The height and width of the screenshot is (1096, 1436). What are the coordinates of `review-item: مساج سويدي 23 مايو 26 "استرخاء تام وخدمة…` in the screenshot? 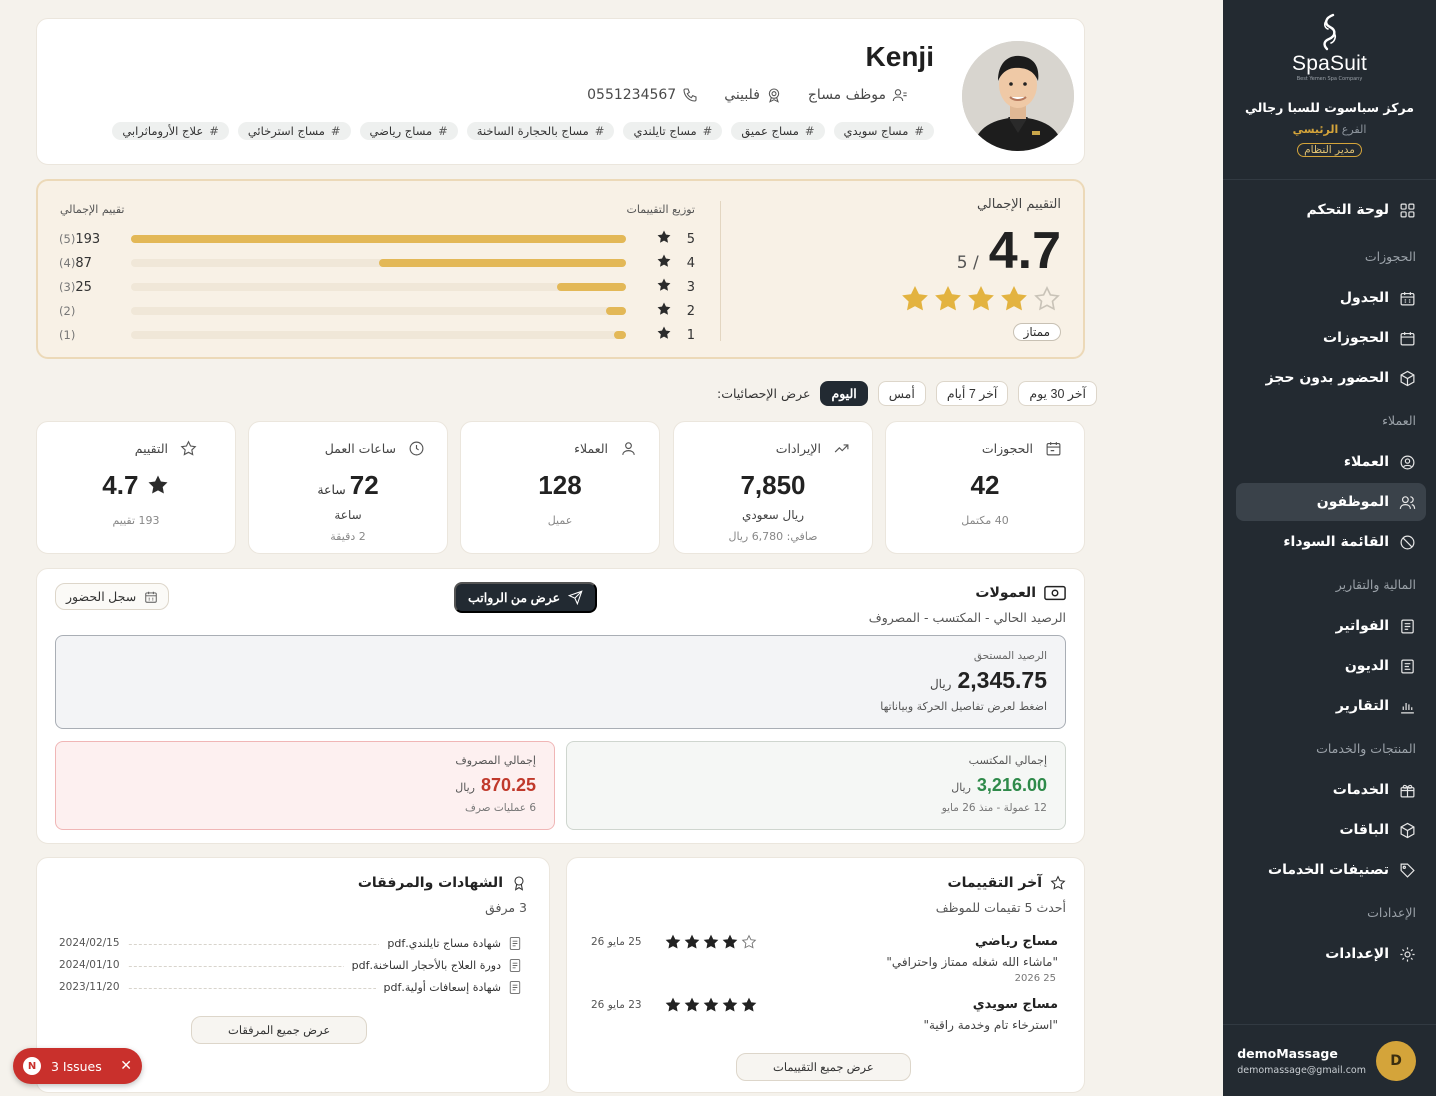 It's located at (828, 1017).